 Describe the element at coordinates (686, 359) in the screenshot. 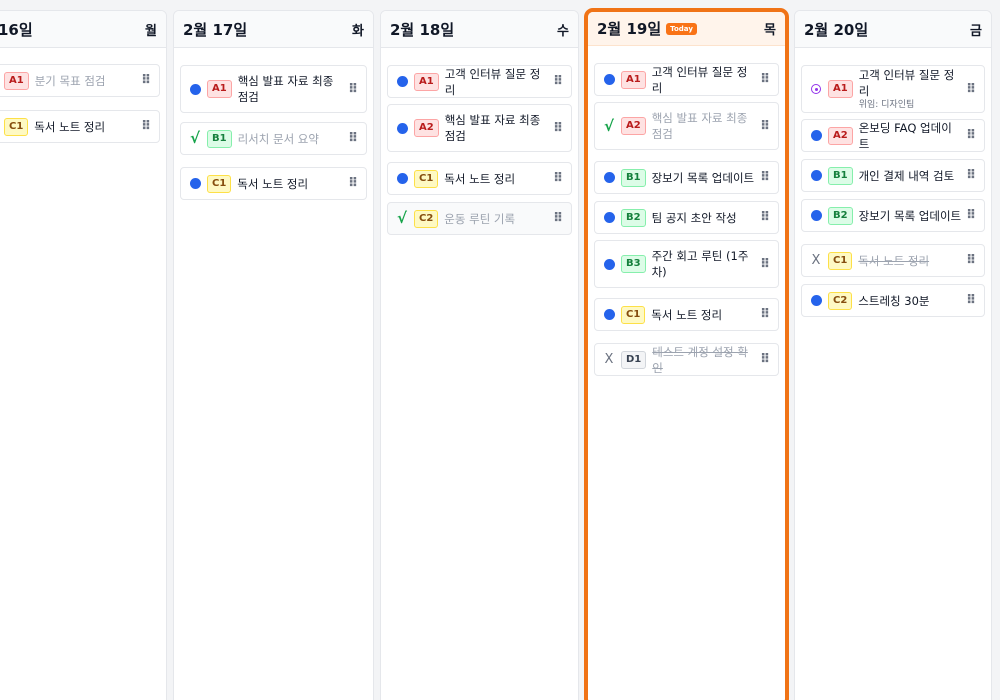

I see `task-card: X D1 테스트 계정 설정 확인 ⠿` at that location.